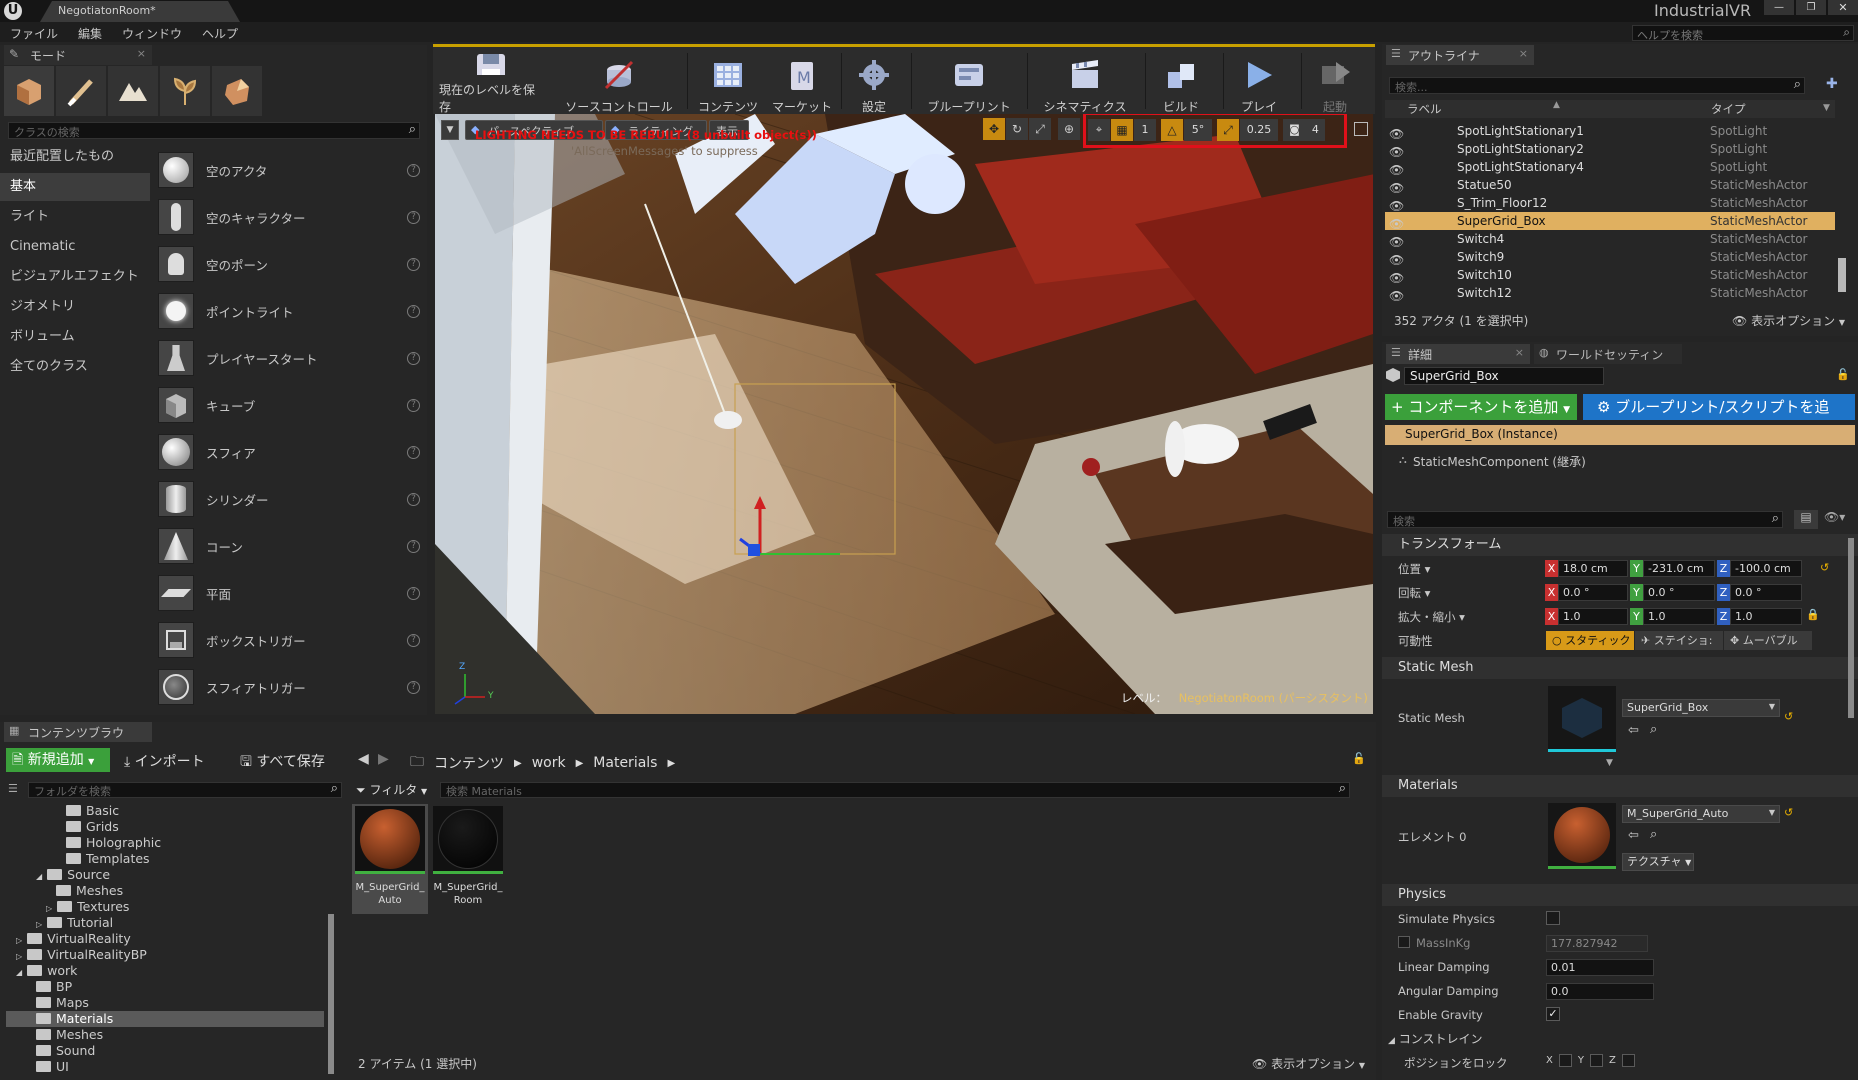 The image size is (1858, 1080). What do you see at coordinates (1813, 614) in the screenshot?
I see `lock-icon: 🔒` at bounding box center [1813, 614].